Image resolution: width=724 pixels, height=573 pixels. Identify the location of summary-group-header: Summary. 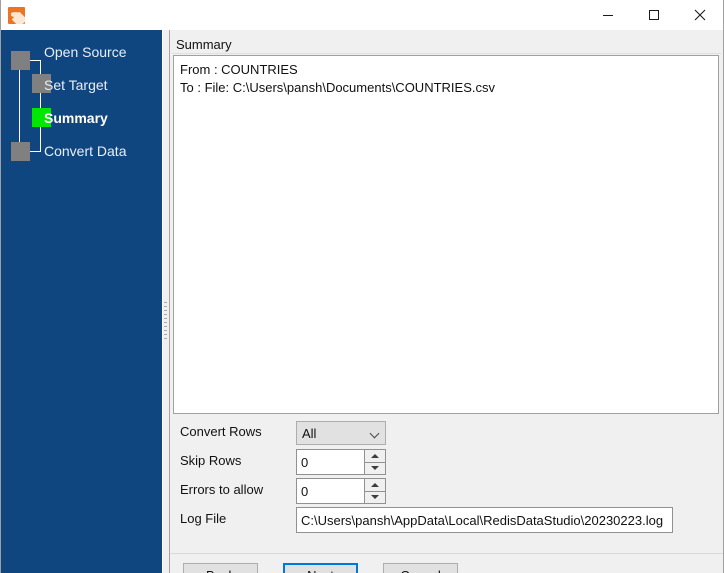
(446, 44).